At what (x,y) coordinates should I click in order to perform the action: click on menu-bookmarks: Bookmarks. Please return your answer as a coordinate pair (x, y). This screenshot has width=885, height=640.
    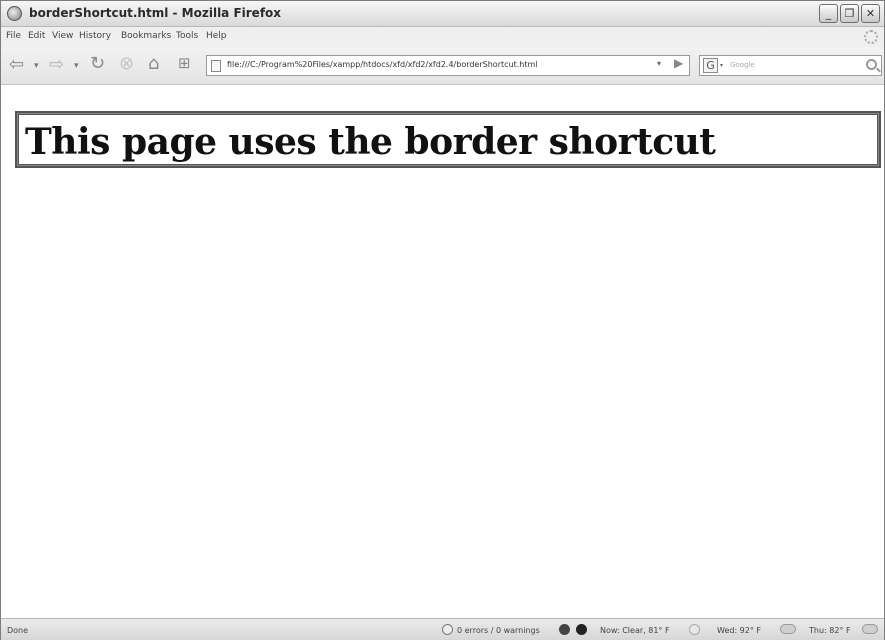
    Looking at the image, I should click on (146, 36).